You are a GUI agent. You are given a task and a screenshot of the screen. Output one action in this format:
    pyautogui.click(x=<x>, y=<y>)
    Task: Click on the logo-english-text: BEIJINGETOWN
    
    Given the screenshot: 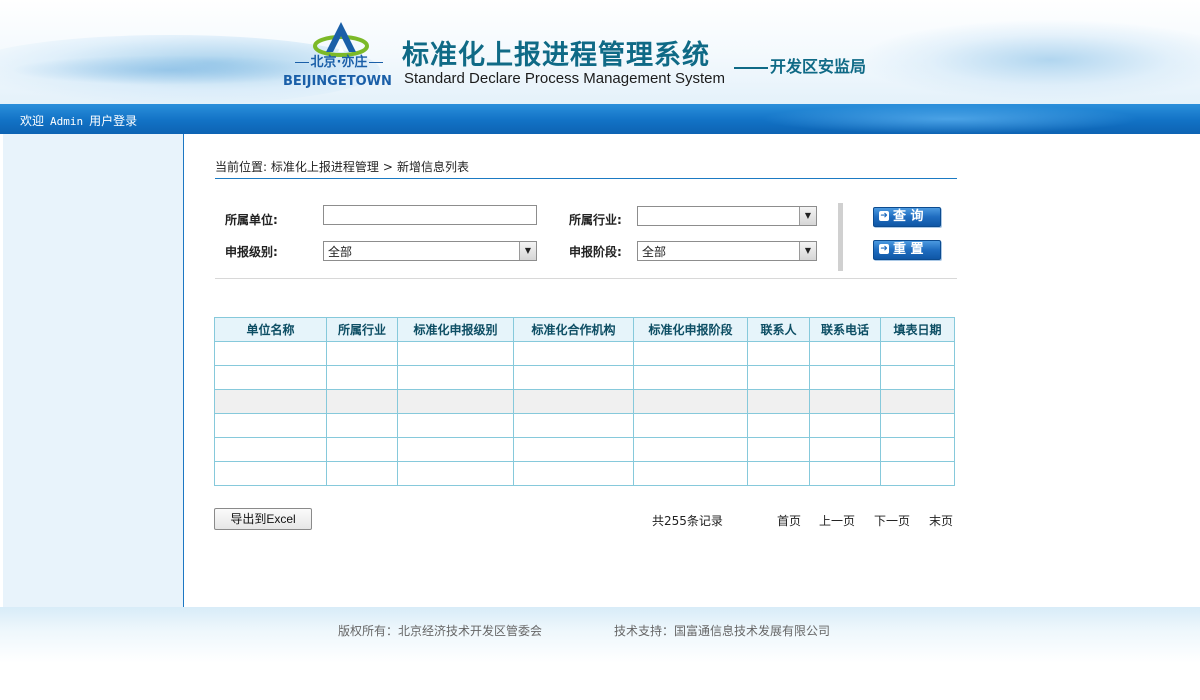 What is the action you would take?
    pyautogui.click(x=337, y=81)
    